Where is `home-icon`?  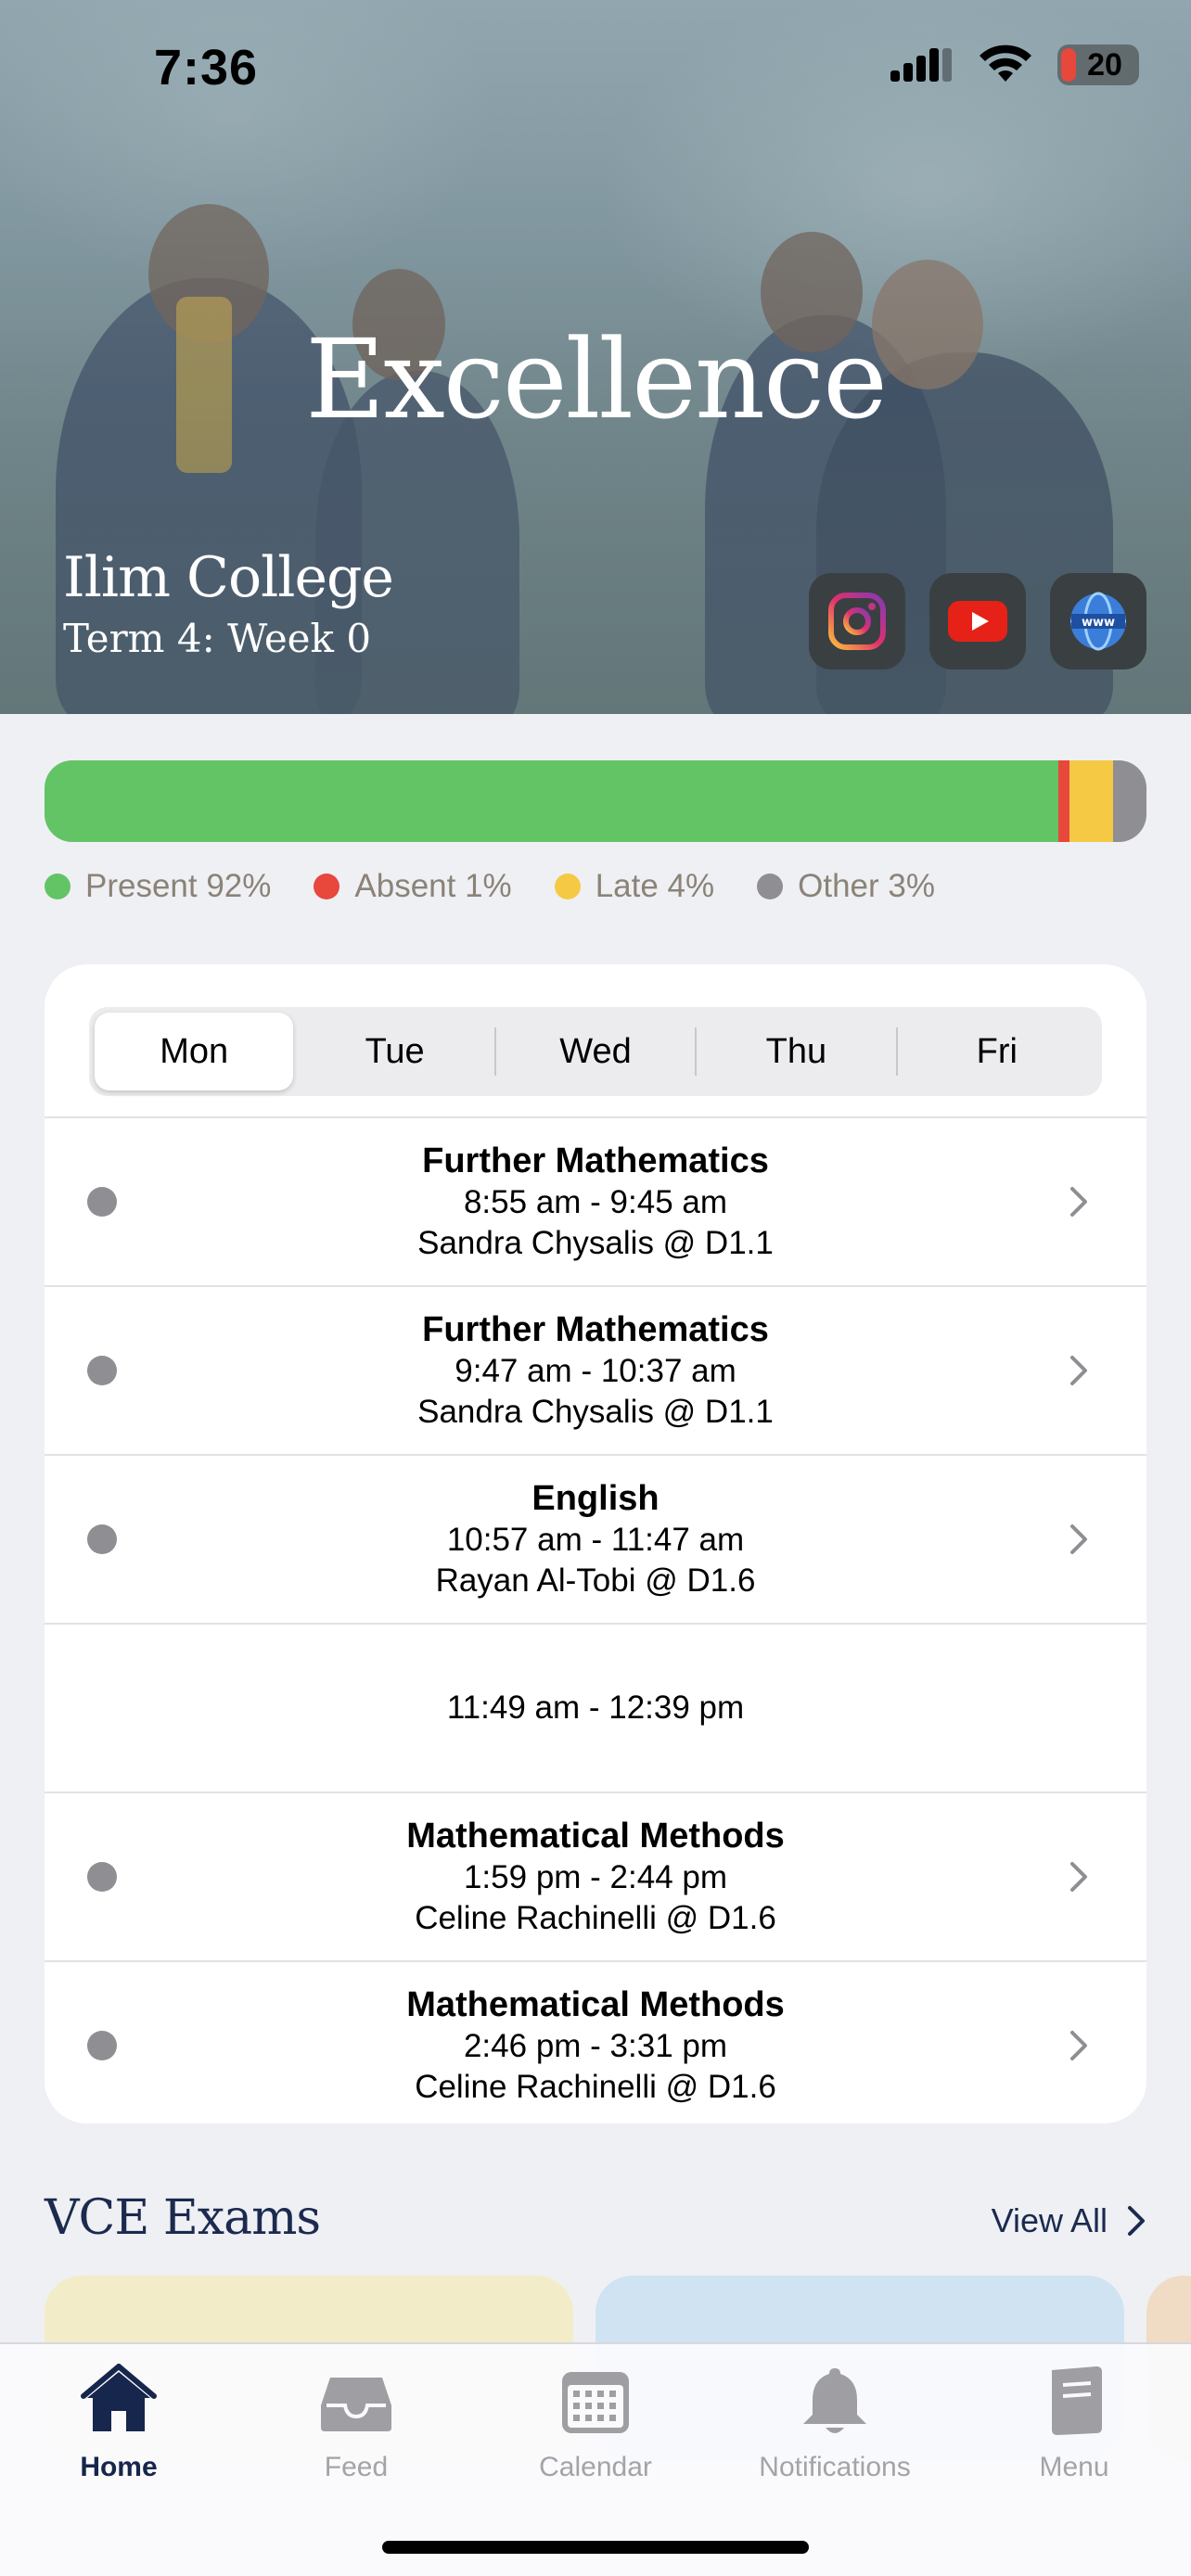 home-icon is located at coordinates (119, 2397).